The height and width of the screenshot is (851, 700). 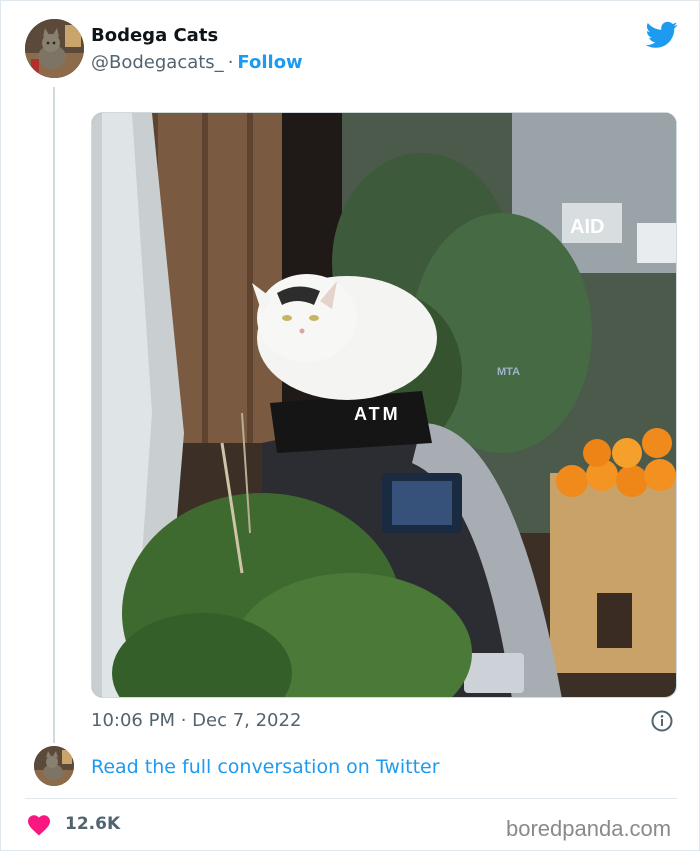 What do you see at coordinates (54, 415) in the screenshot?
I see `thread-line` at bounding box center [54, 415].